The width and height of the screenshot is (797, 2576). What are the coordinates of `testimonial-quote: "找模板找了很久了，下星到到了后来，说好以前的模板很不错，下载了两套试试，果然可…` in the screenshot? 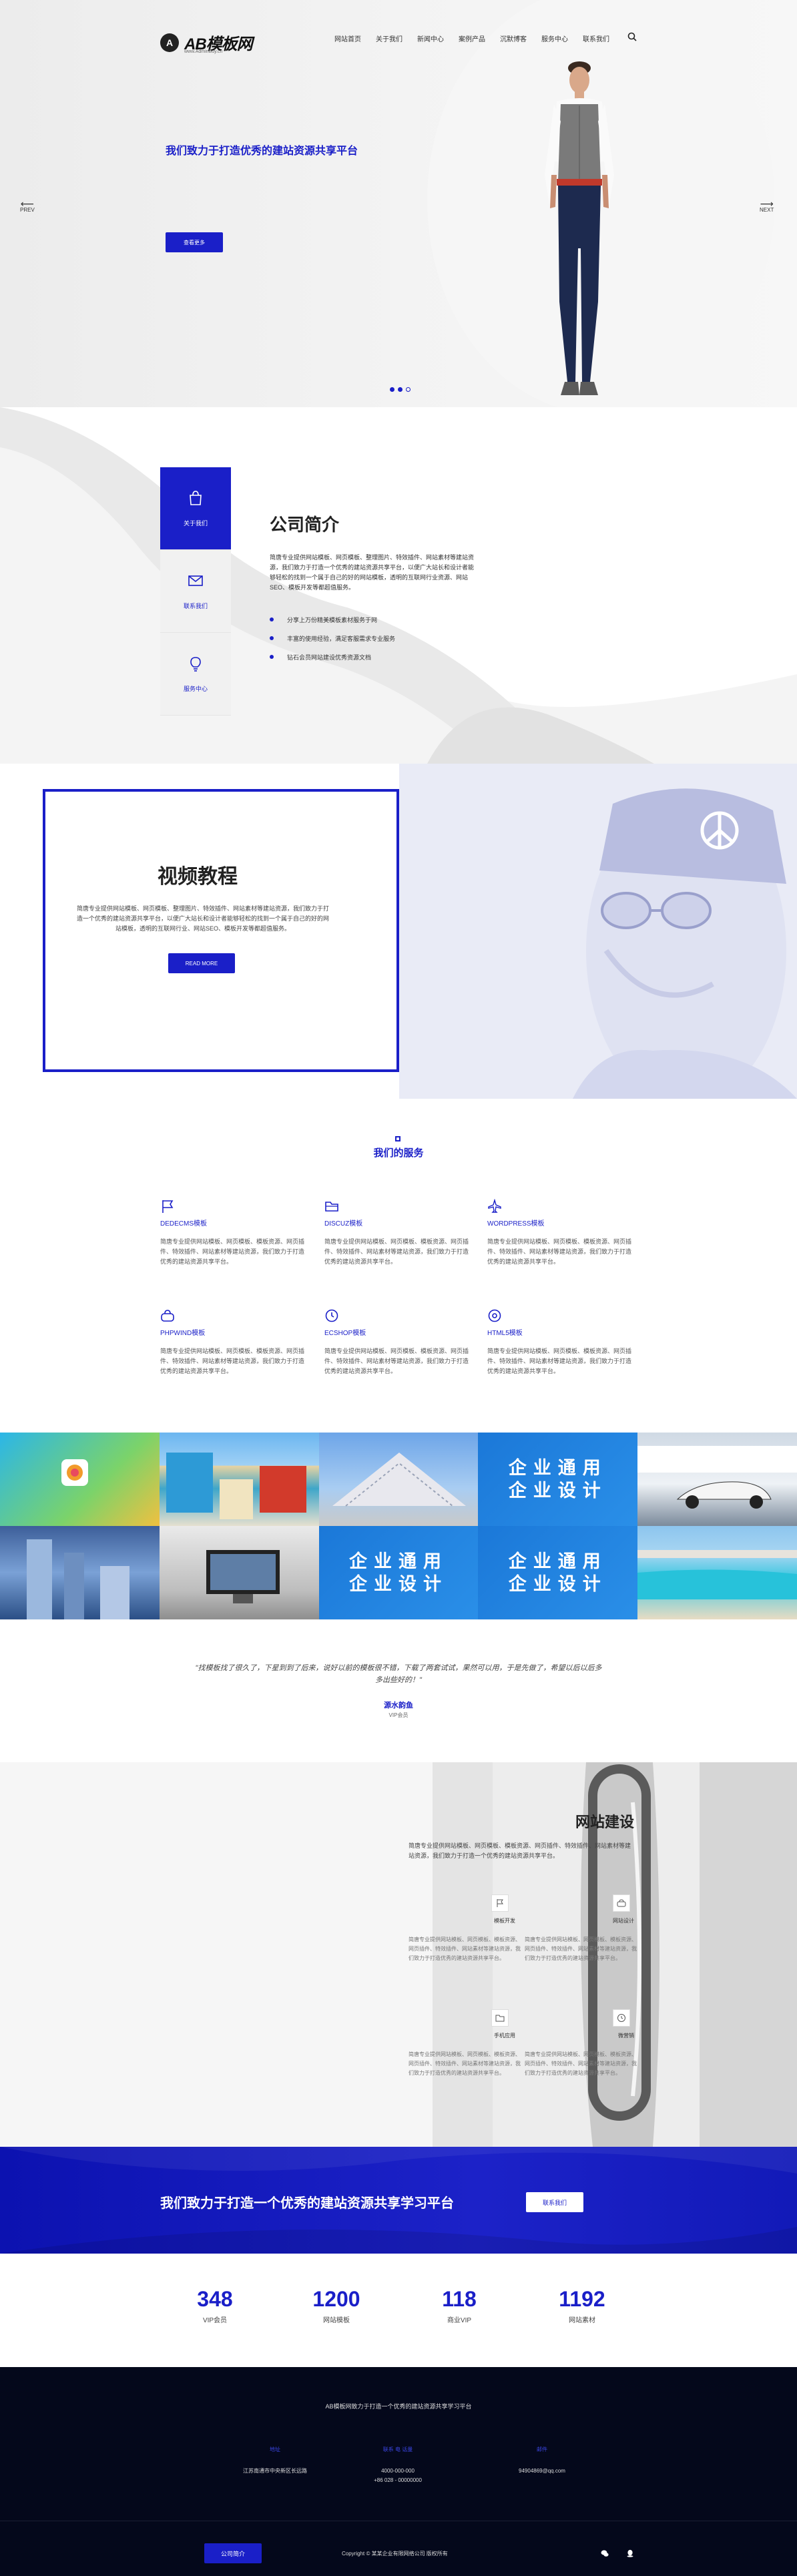 It's located at (398, 1674).